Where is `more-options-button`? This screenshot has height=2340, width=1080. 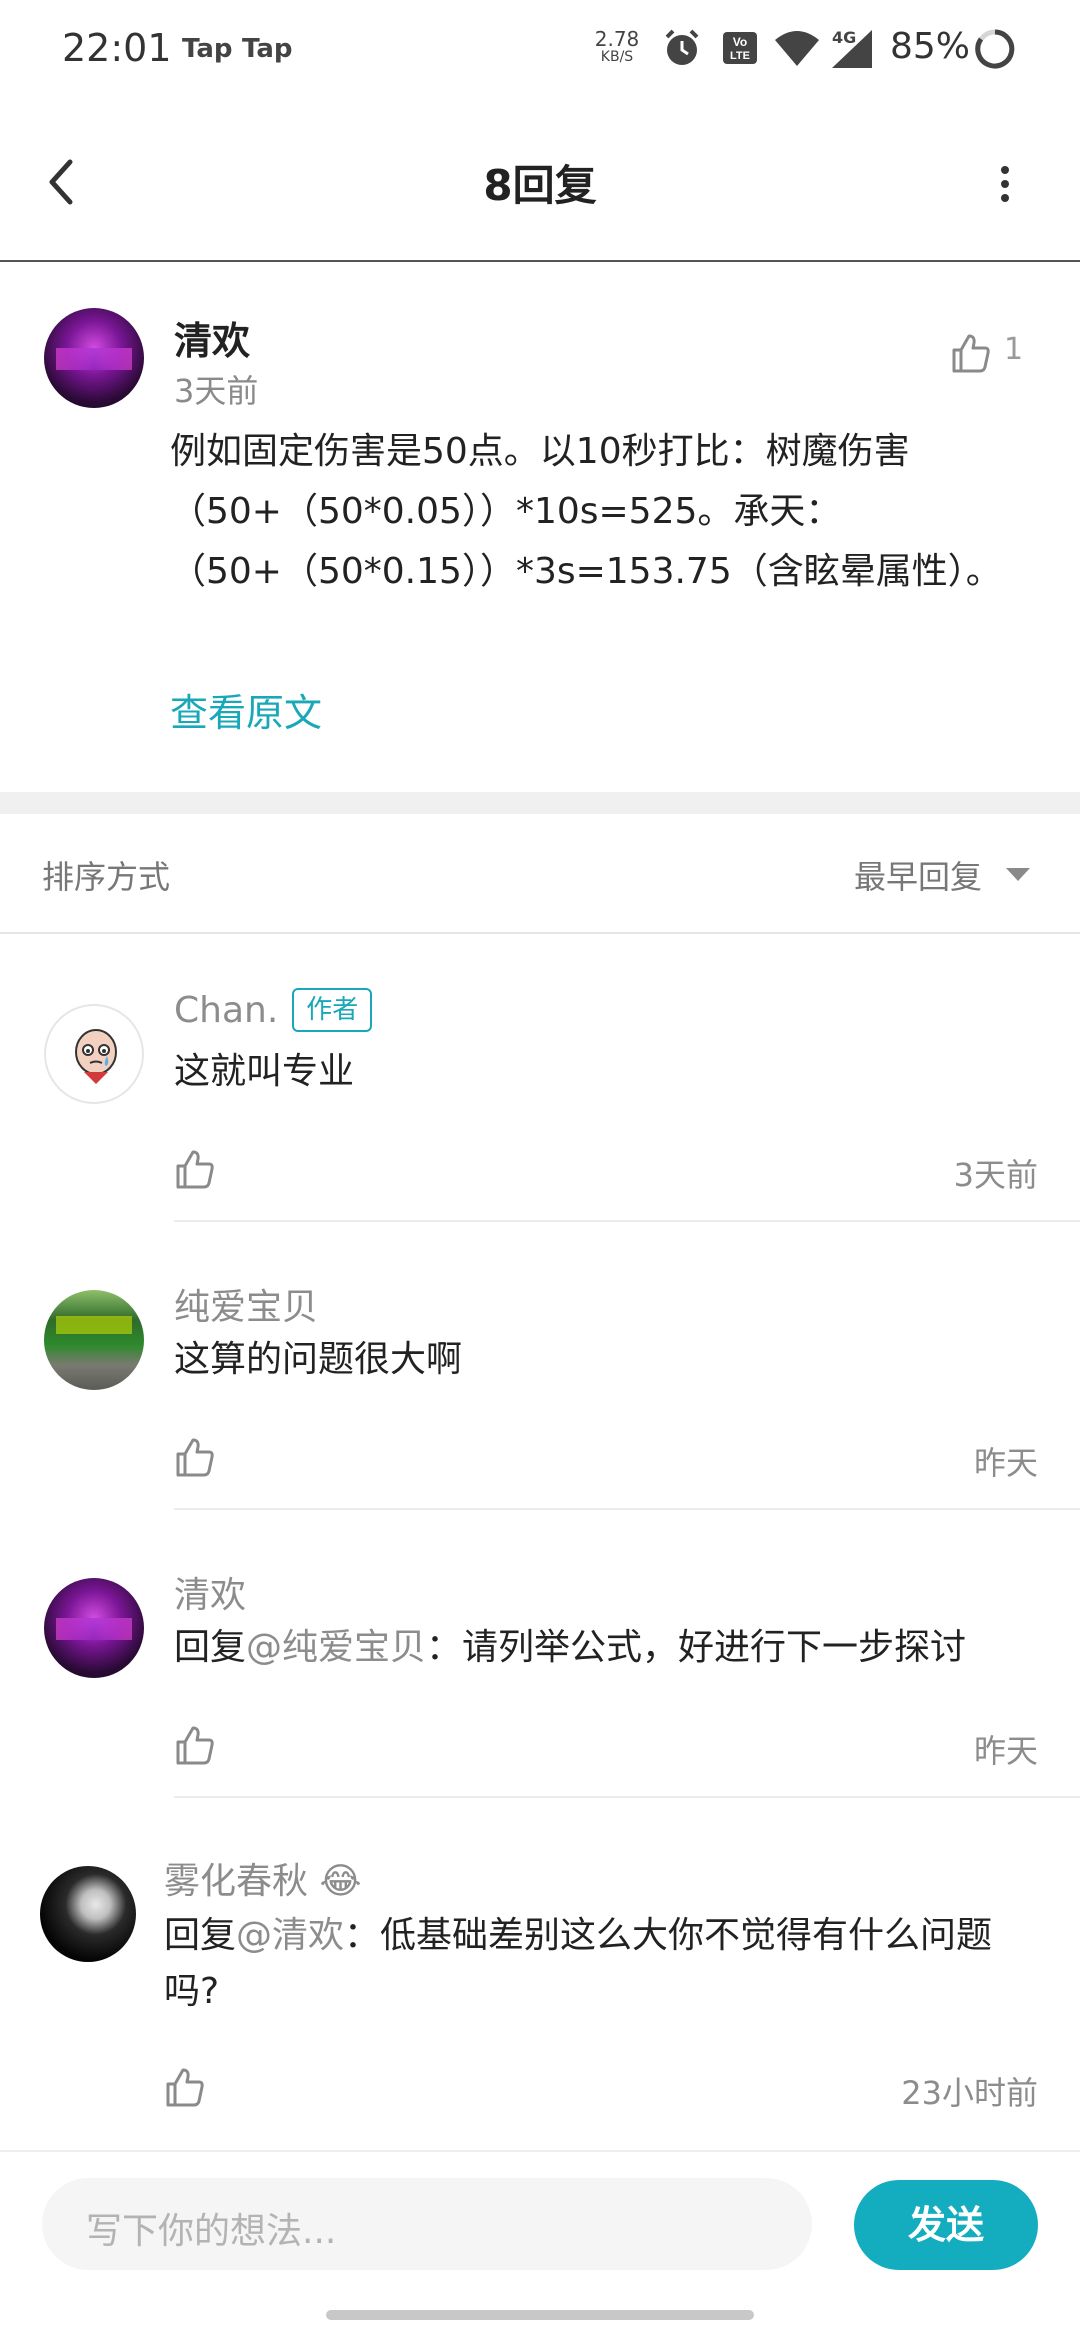 more-options-button is located at coordinates (1005, 192).